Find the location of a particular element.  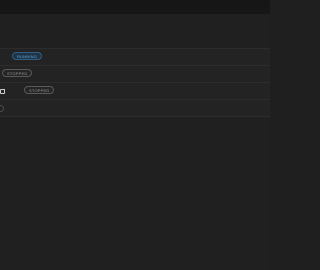

status-badge: RUNNING is located at coordinates (27, 56).